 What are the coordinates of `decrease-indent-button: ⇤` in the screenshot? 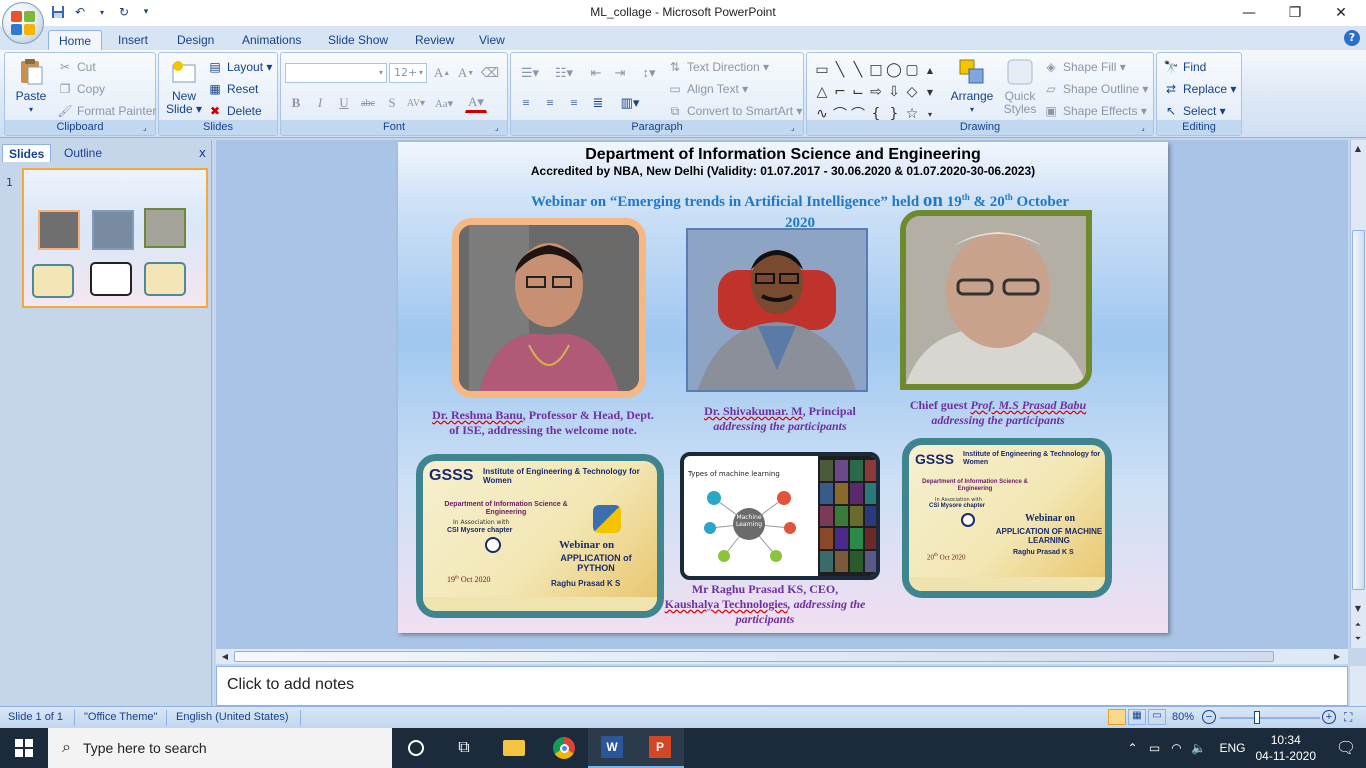 It's located at (596, 73).